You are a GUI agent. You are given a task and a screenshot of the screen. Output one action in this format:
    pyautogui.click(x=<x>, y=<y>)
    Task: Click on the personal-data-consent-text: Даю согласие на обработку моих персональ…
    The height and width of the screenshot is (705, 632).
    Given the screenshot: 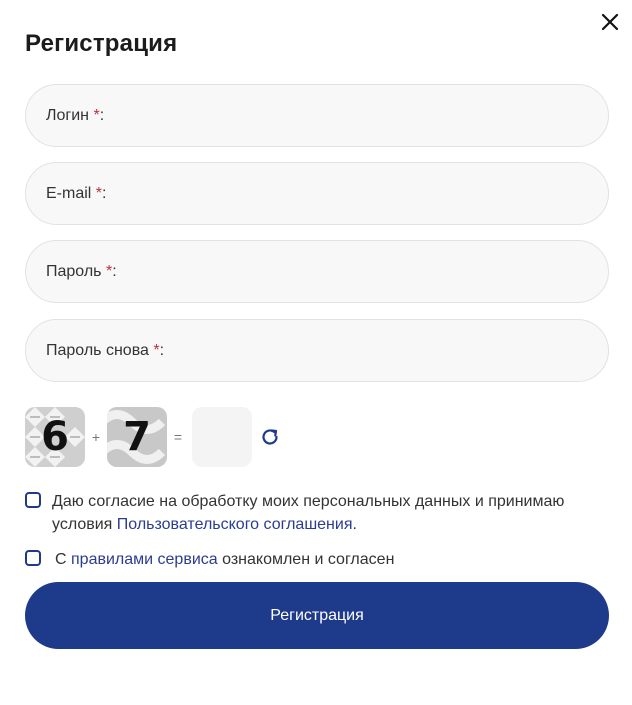 What is the action you would take?
    pyautogui.click(x=308, y=513)
    